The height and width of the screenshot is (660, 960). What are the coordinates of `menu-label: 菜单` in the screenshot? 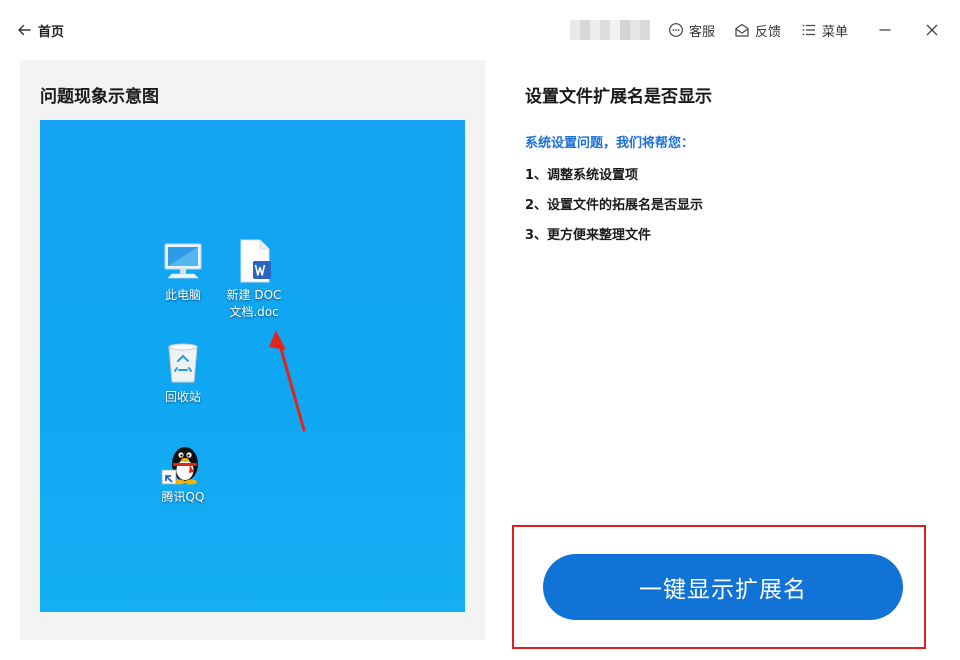 It's located at (835, 32).